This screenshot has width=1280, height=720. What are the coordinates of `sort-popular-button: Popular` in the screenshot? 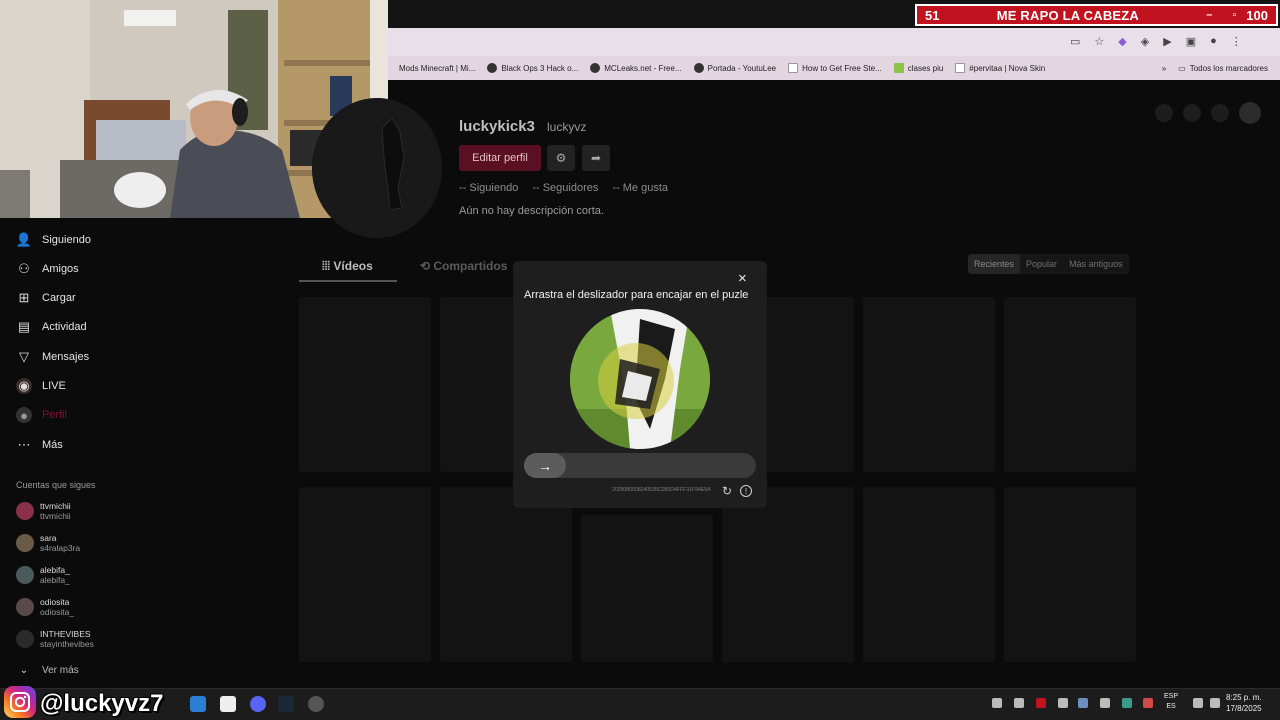 It's located at (1041, 264).